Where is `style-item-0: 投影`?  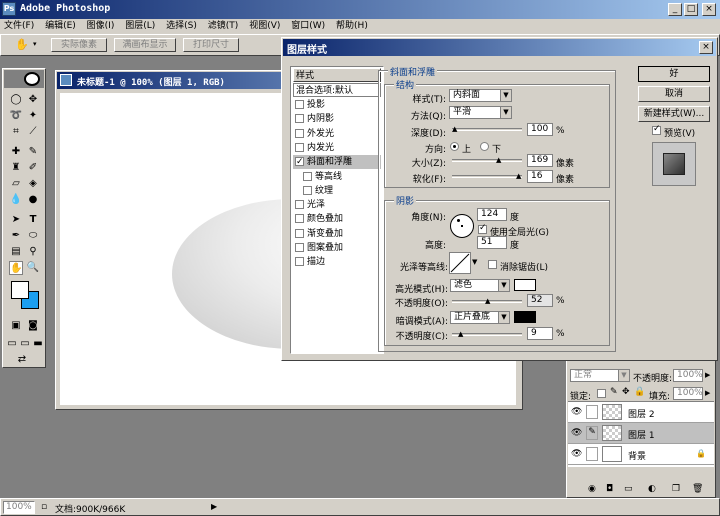
style-item-0: 投影 is located at coordinates (337, 105).